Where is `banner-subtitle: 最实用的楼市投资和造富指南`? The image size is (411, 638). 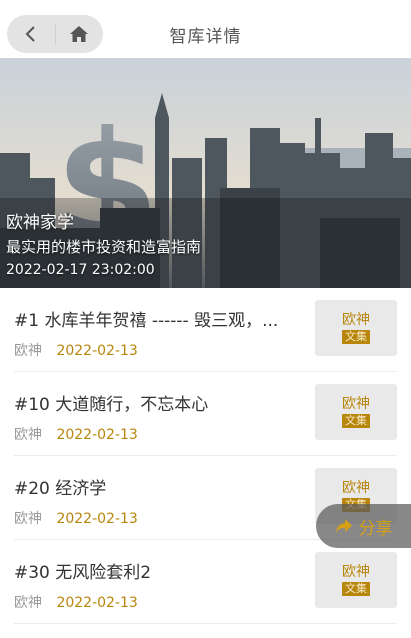 banner-subtitle: 最实用的楼市投资和造富指南 is located at coordinates (104, 247).